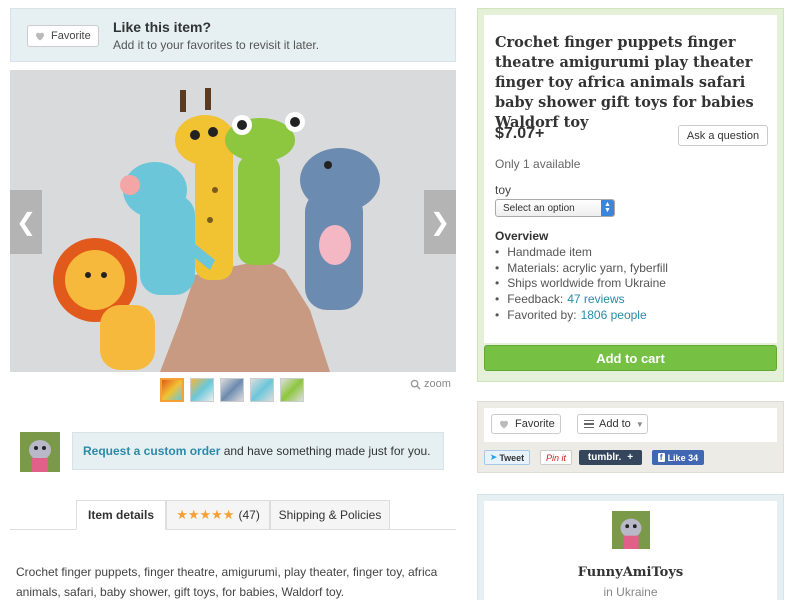 The width and height of the screenshot is (789, 600). I want to click on overview-item: Ships worldwide from Ukraine, so click(581, 283).